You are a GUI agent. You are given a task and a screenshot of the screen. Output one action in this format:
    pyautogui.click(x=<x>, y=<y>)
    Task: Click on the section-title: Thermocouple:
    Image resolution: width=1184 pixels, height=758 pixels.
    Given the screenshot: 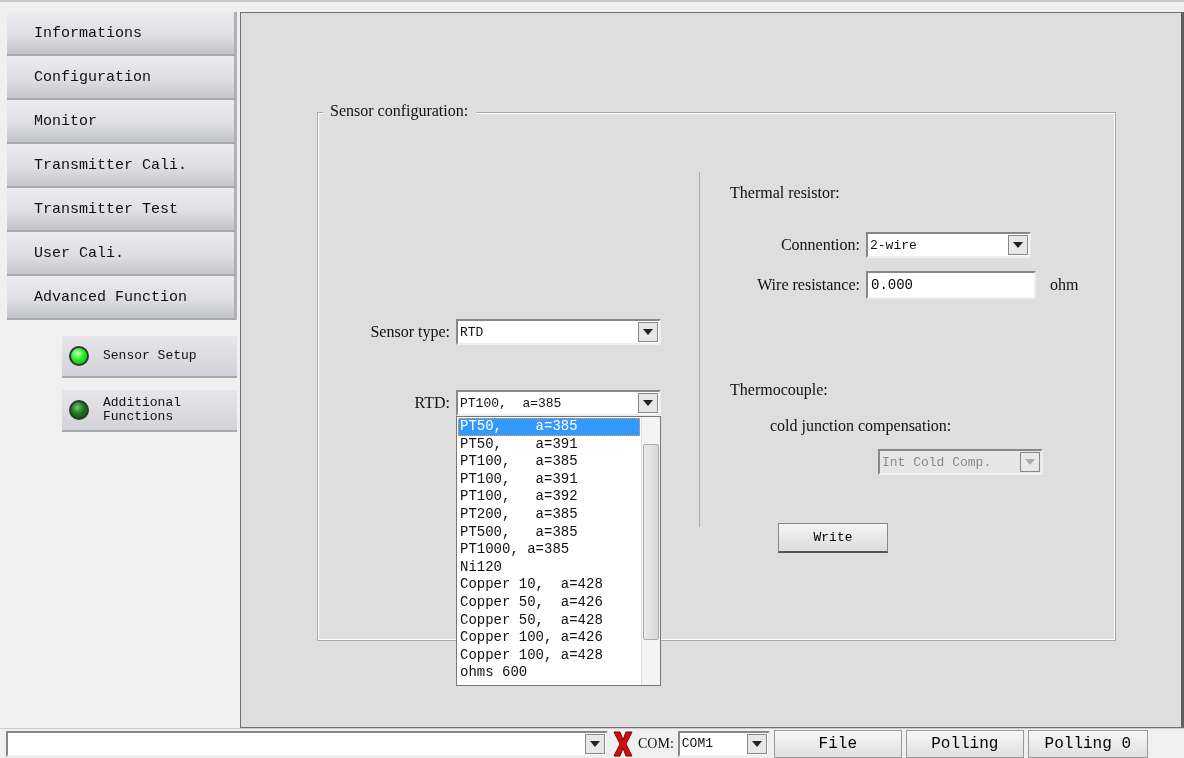 What is the action you would take?
    pyautogui.click(x=779, y=390)
    